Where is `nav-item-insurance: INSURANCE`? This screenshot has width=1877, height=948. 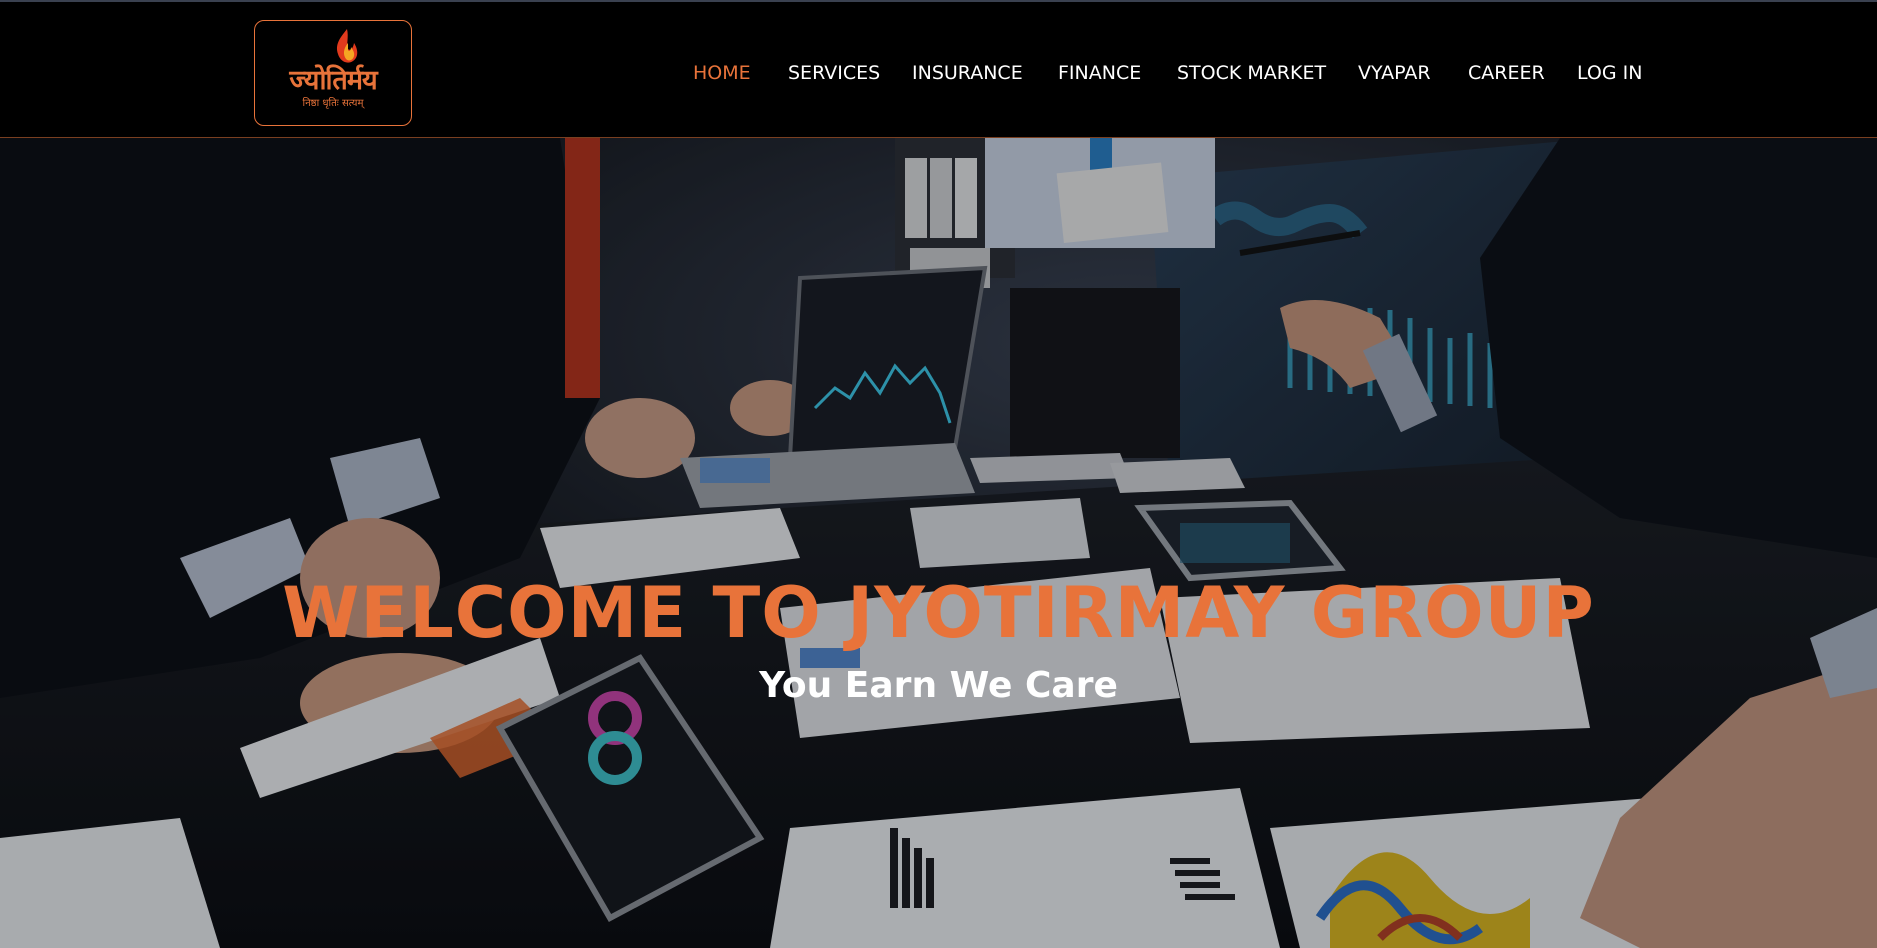
nav-item-insurance: INSURANCE is located at coordinates (967, 73).